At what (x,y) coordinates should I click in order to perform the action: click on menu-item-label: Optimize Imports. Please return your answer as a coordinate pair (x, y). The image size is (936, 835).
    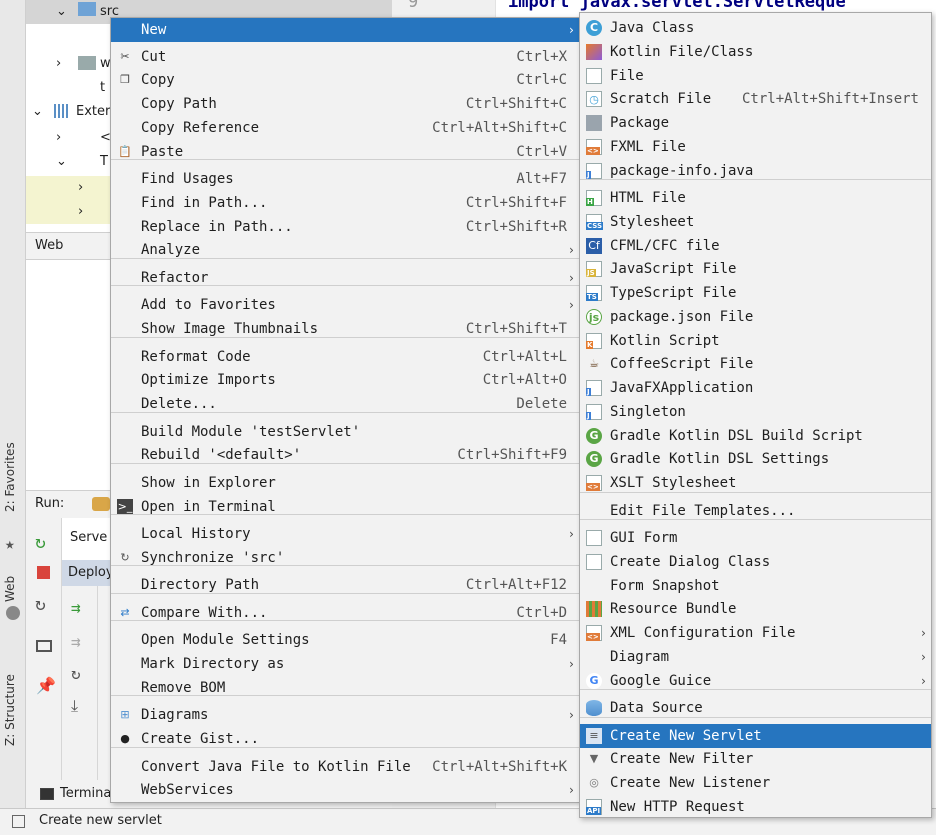
    Looking at the image, I should click on (208, 380).